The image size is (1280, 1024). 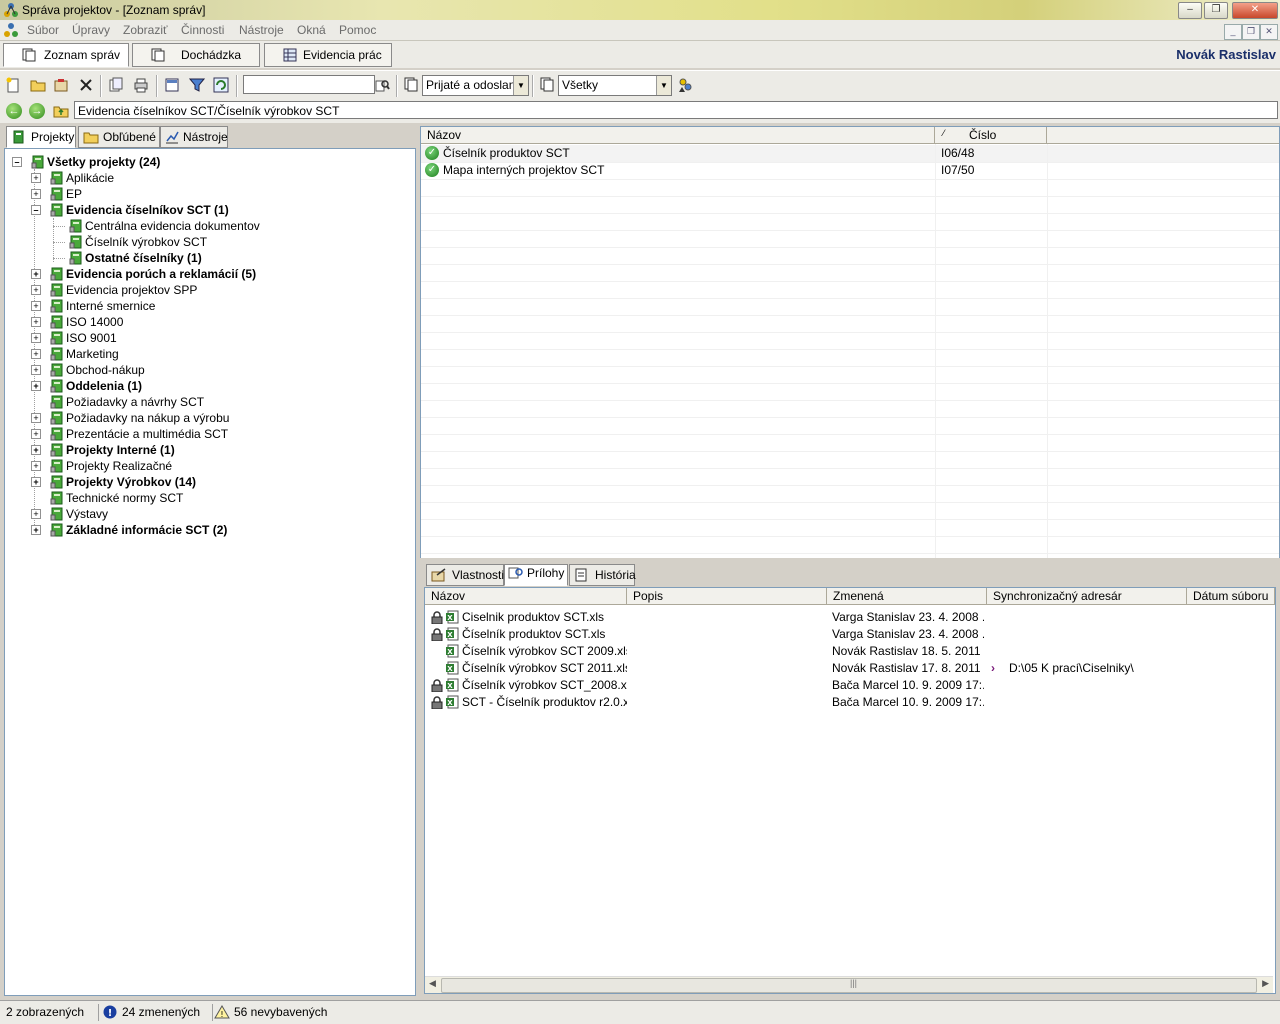 What do you see at coordinates (114, 290) in the screenshot?
I see `tree-node: + Evidencia projektov SPP` at bounding box center [114, 290].